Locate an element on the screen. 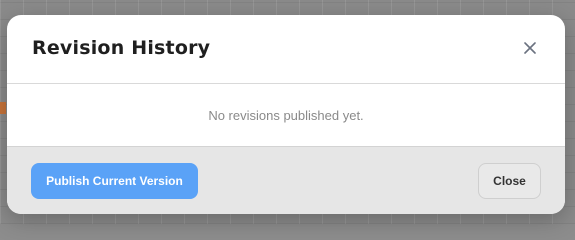  empty-state-message: No revisions published yet. is located at coordinates (286, 115).